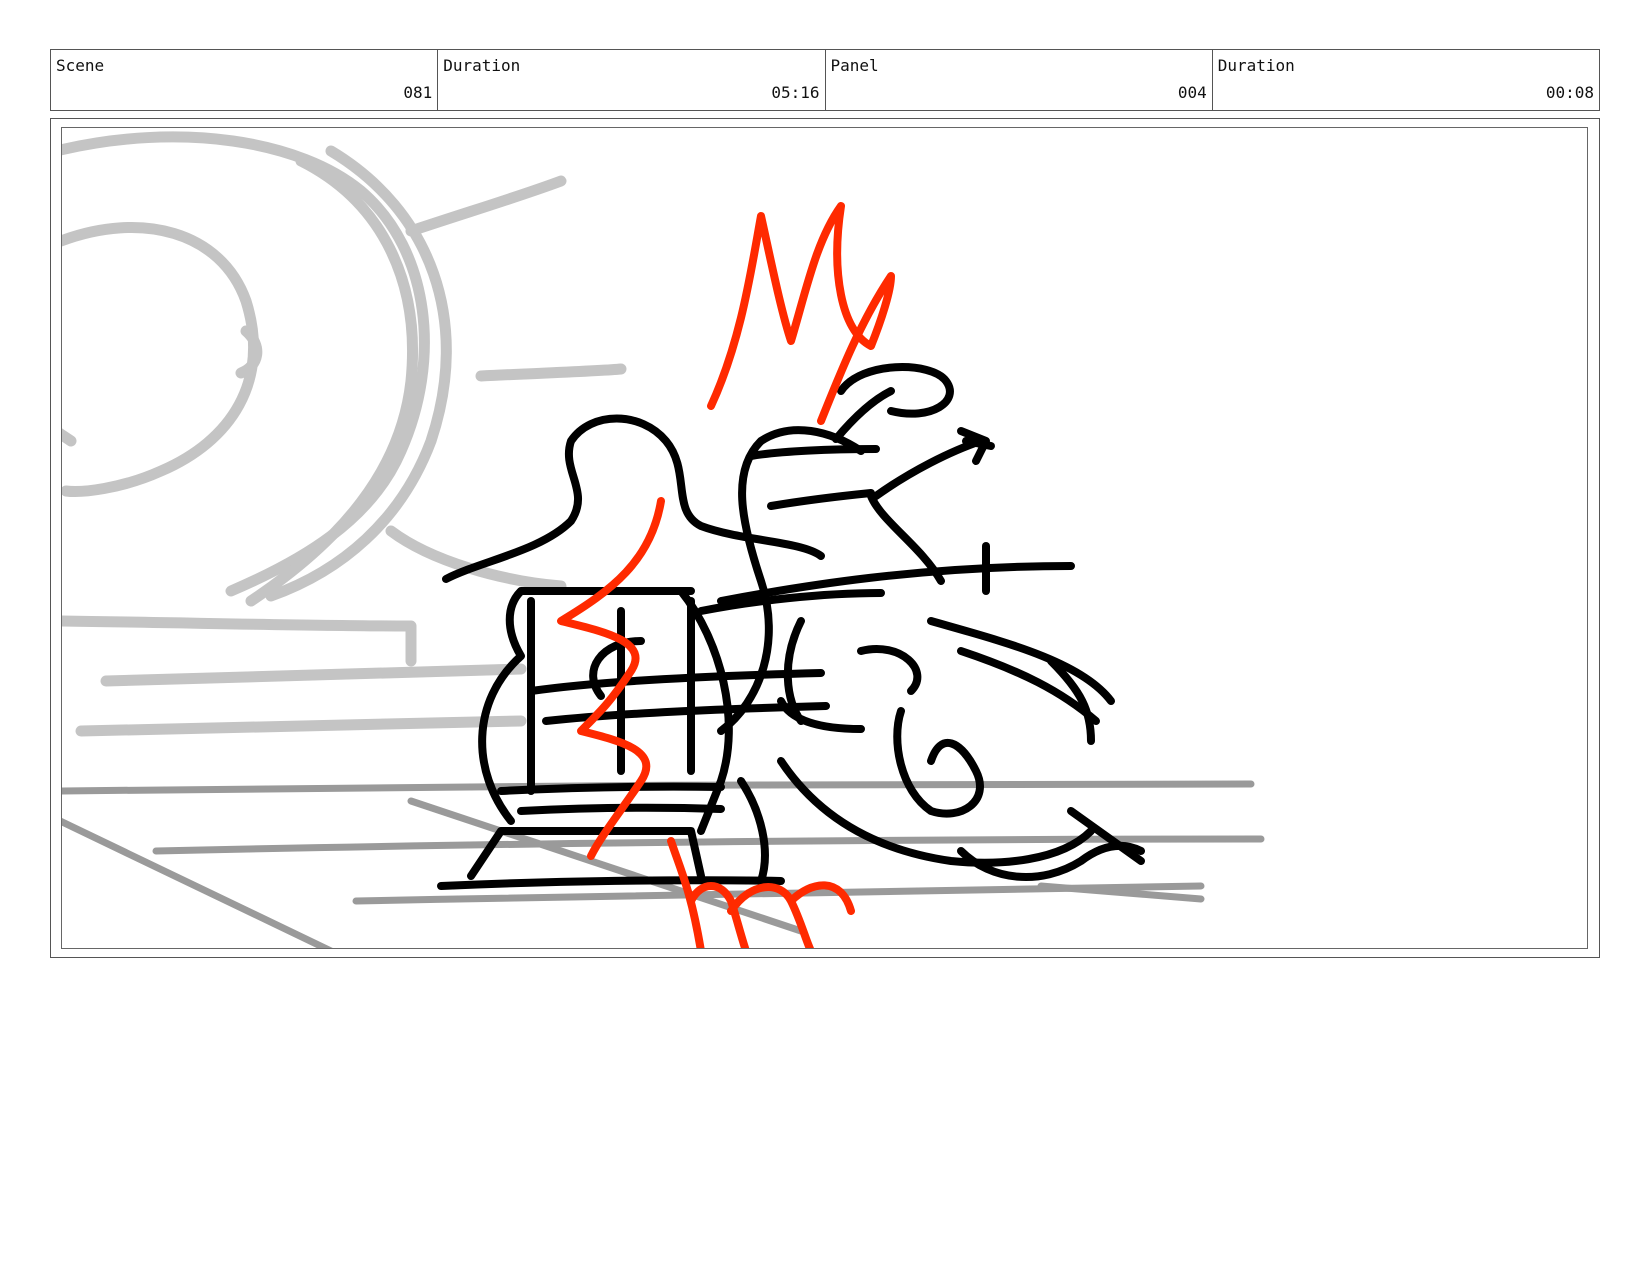 The width and height of the screenshot is (1650, 1275). Describe the element at coordinates (795, 92) in the screenshot. I see `scene-duration-value: 05:16` at that location.